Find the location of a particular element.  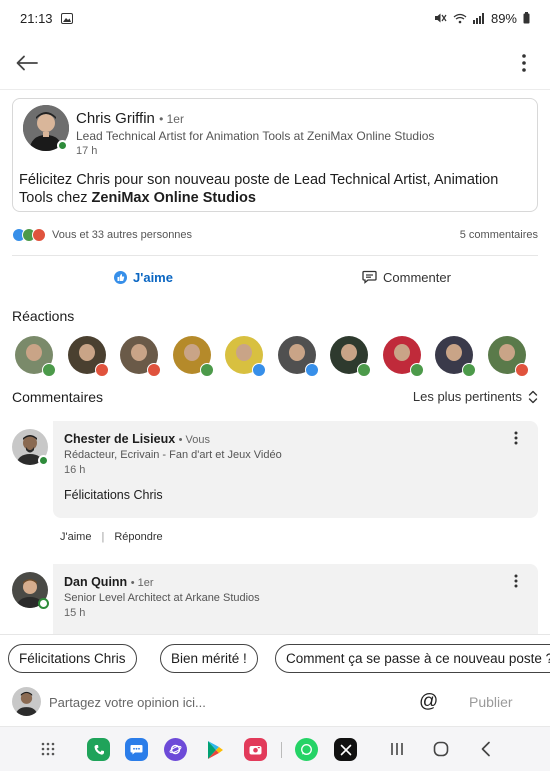

grid-dots-icon is located at coordinates (48, 749).